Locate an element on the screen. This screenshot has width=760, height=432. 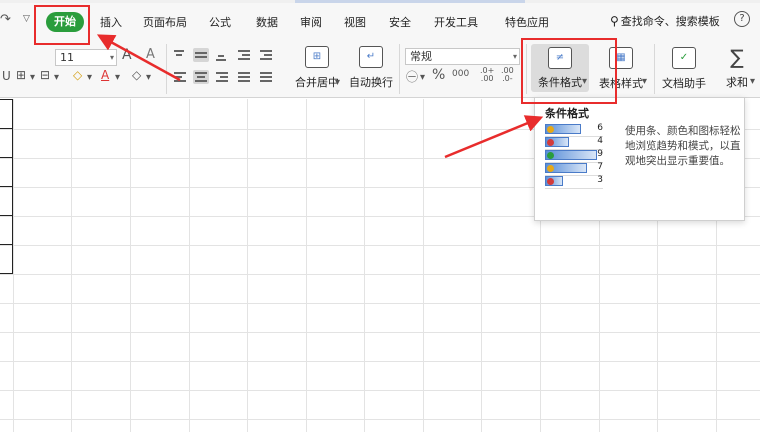
tab-page-layout: 页面布局 is located at coordinates (165, 22).